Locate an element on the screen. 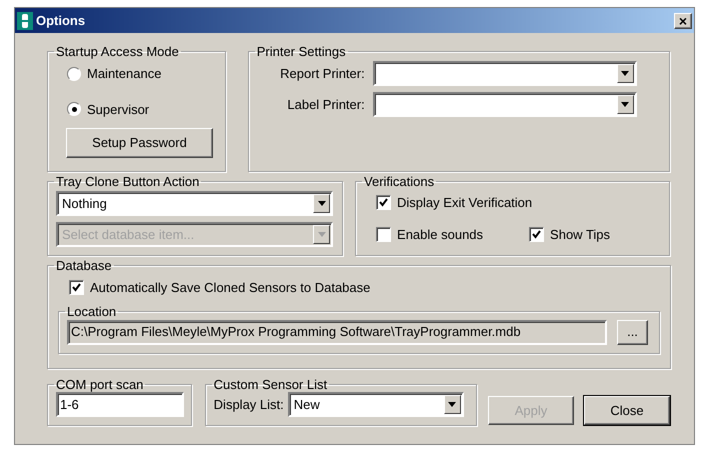 This screenshot has width=711, height=449. radio-option: Maintenance is located at coordinates (142, 74).